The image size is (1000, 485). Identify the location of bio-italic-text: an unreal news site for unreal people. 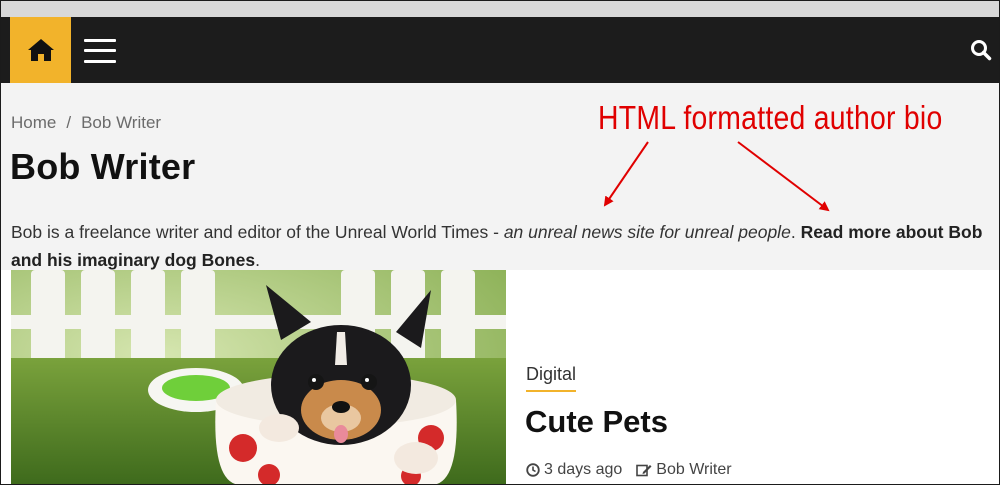
(647, 232).